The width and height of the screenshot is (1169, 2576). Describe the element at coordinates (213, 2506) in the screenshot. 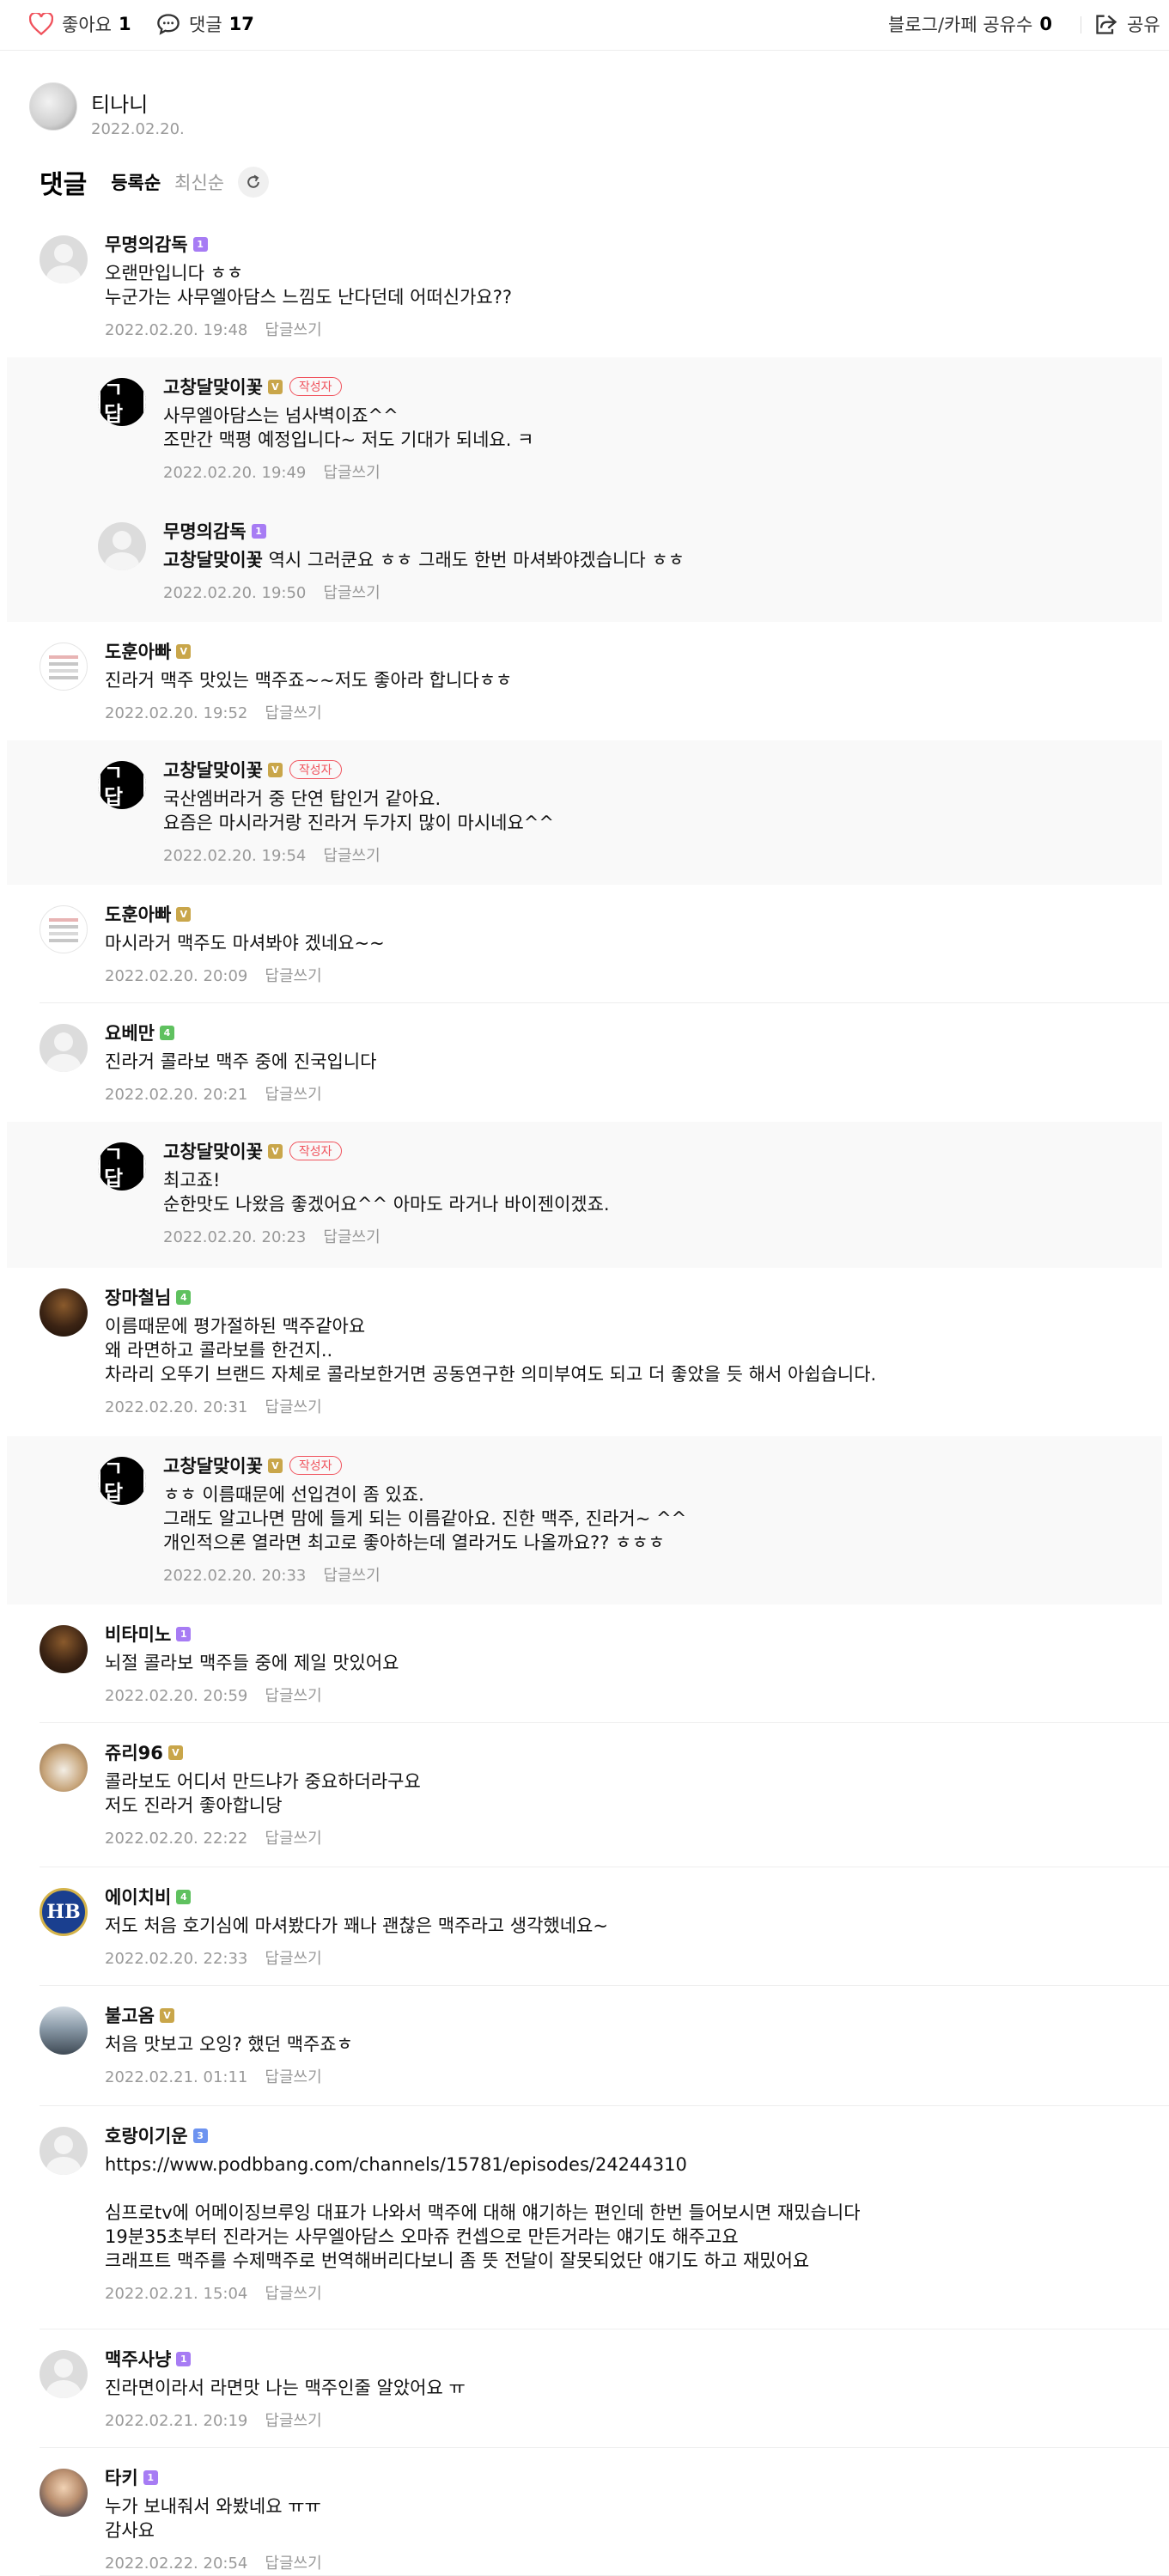

I see `comment-line-text: 누가 보내줘서 와봤네요 ㅠㅠ` at that location.